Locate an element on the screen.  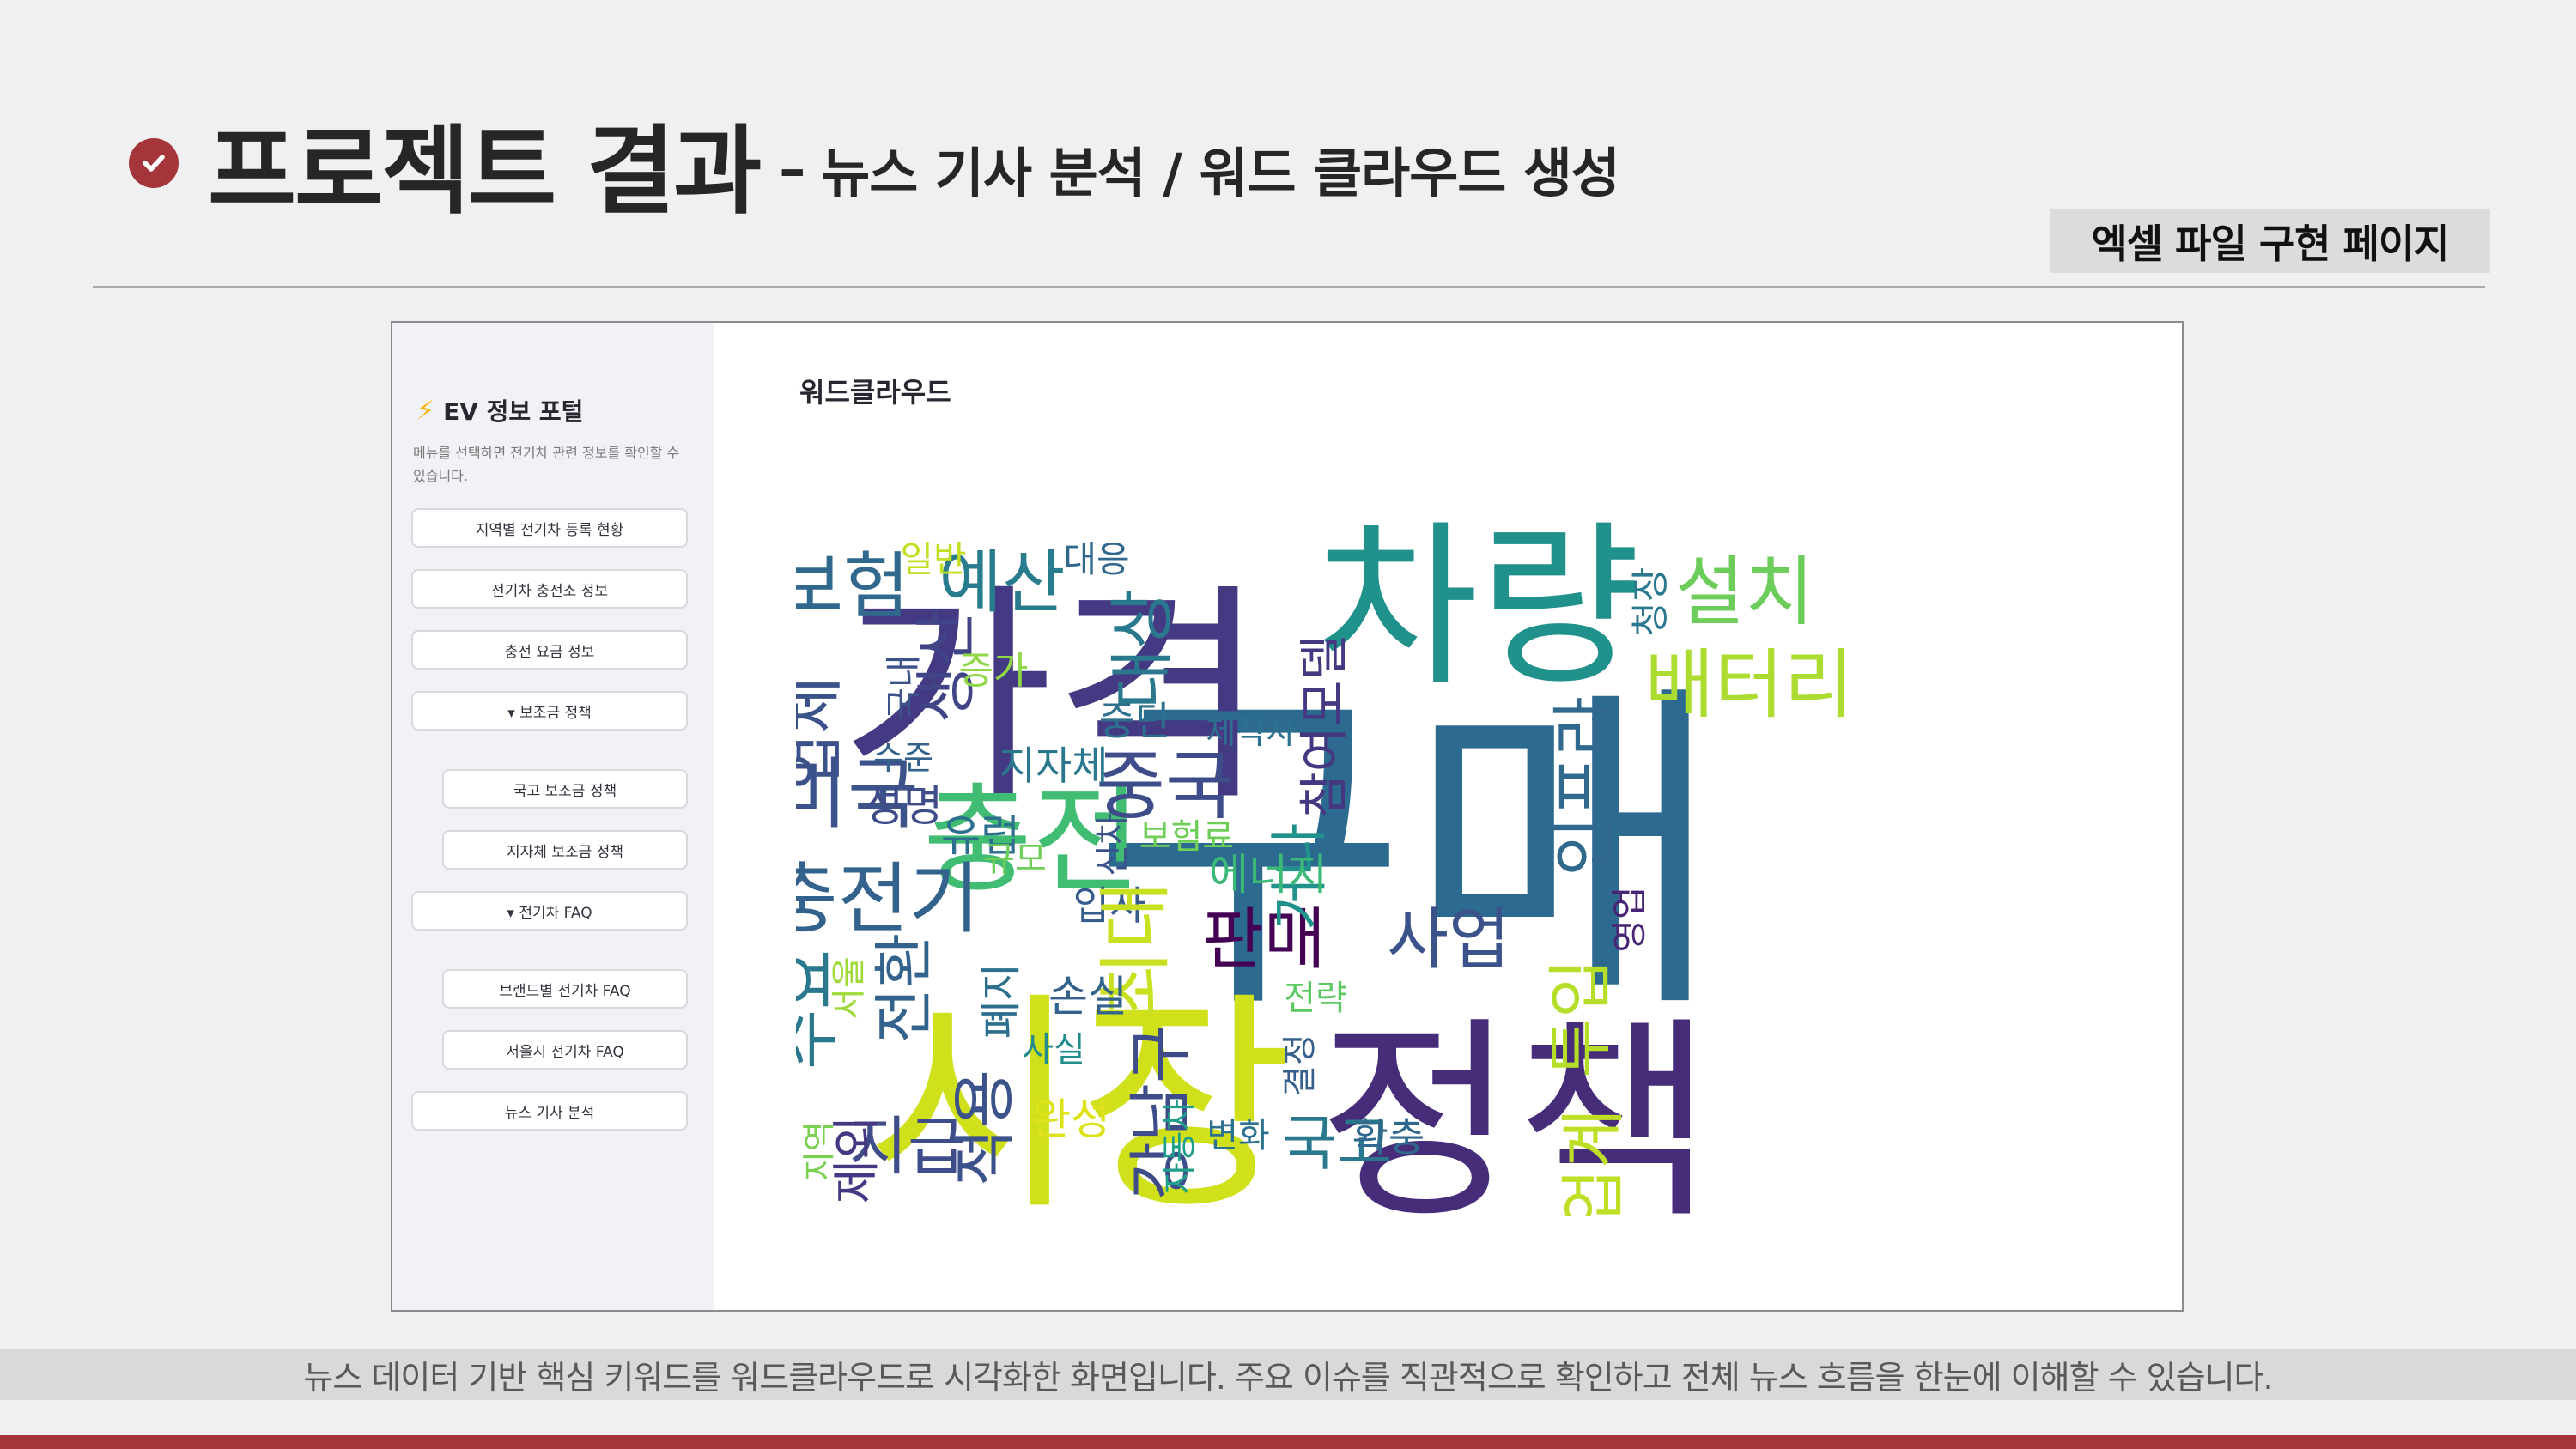
menu-region-registration: 지역별 전기차 등록 현황 is located at coordinates (550, 528).